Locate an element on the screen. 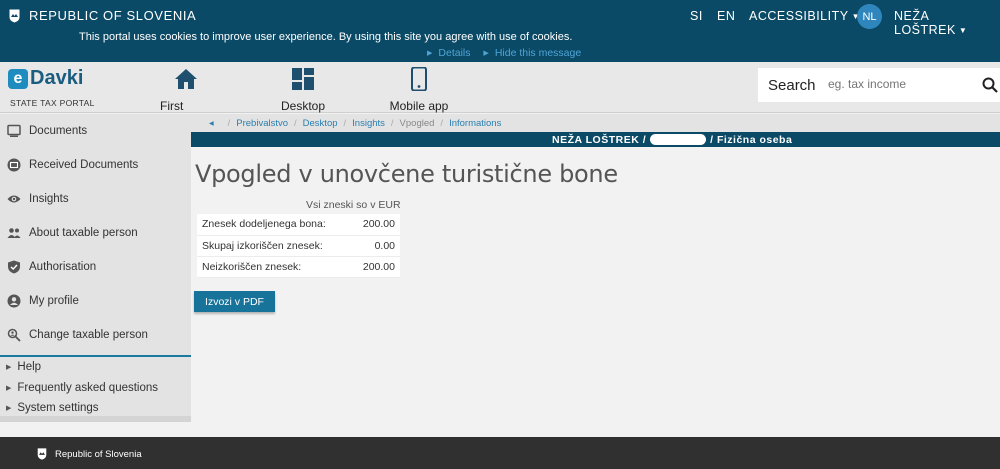 The width and height of the screenshot is (1000, 469). accessibility-label: ACCESSIBILITY is located at coordinates (799, 16).